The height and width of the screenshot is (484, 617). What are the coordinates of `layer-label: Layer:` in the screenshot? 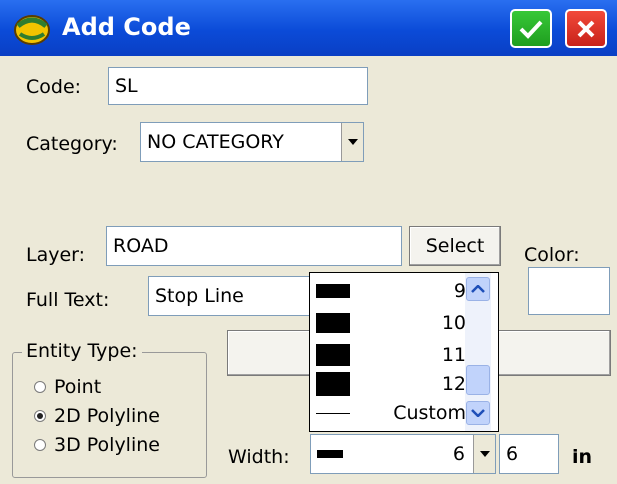 It's located at (56, 255).